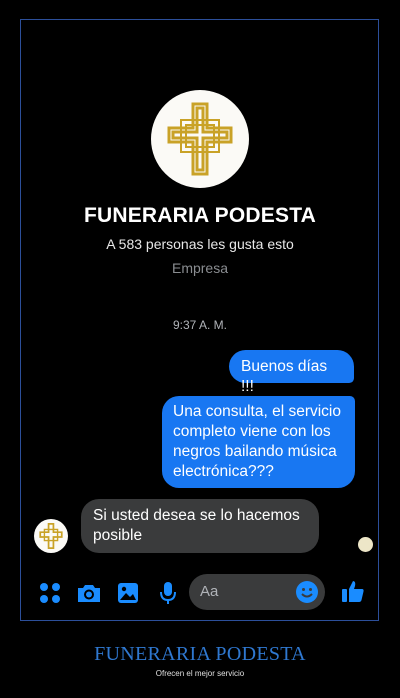 The image size is (400, 698). Describe the element at coordinates (50, 593) in the screenshot. I see `menu-dots-icon` at that location.